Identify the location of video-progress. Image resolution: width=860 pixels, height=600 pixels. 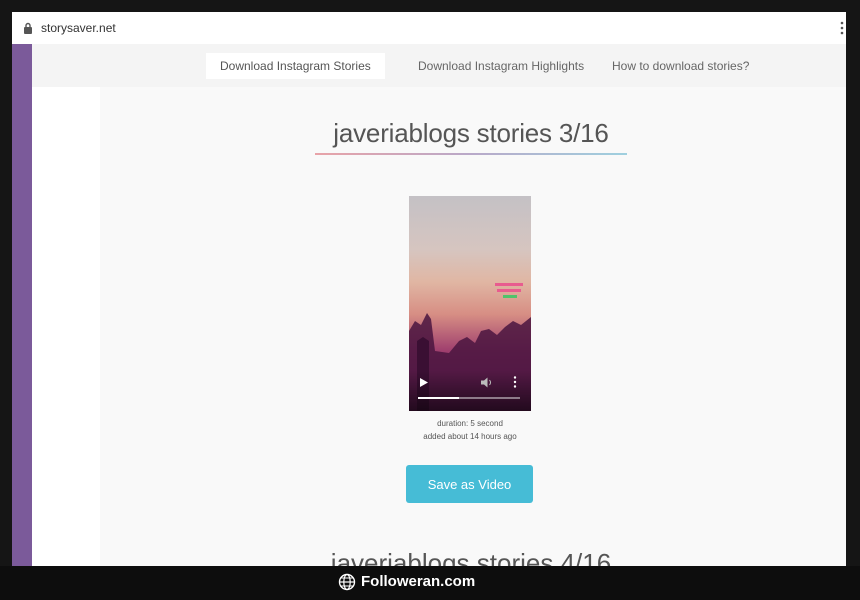
(469, 398).